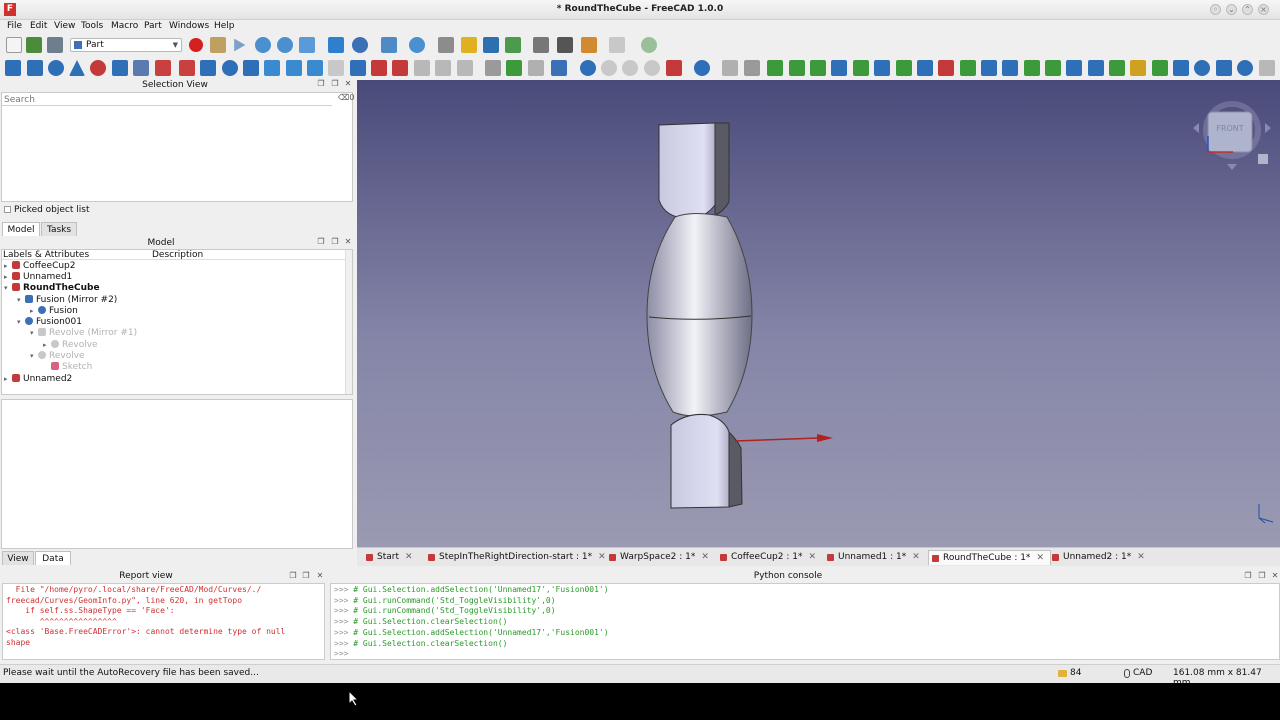  What do you see at coordinates (124, 26) in the screenshot?
I see `menu-macro: Macro` at bounding box center [124, 26].